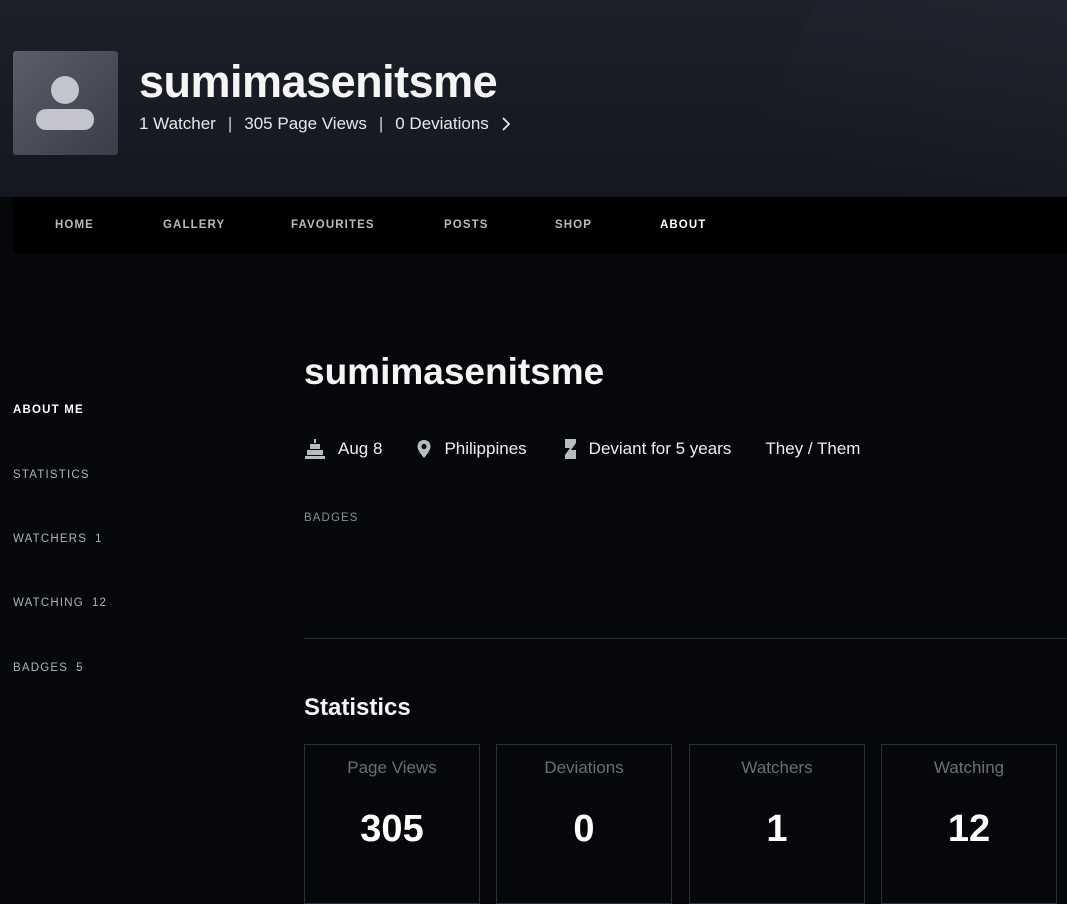 The image size is (1067, 904). I want to click on pronouns-item: They / Them, so click(812, 449).